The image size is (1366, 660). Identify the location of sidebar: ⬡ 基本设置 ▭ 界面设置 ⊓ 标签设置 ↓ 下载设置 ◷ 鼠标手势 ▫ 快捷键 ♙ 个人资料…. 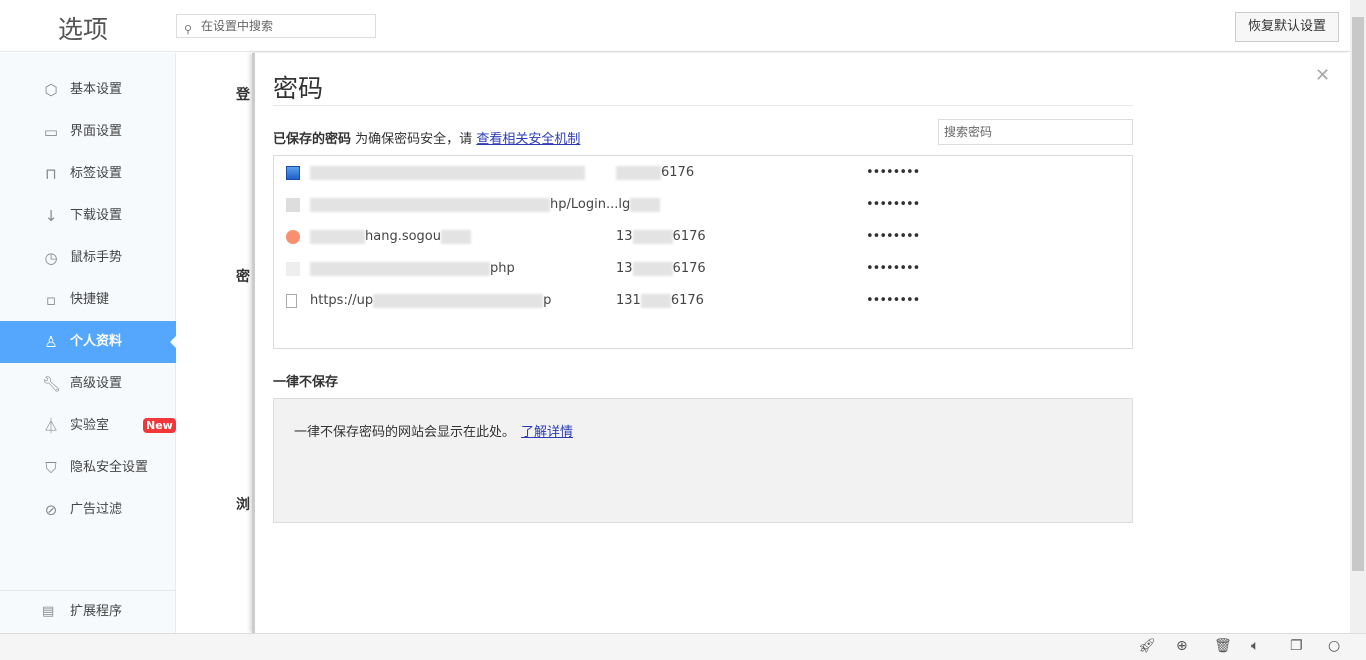
(88, 343).